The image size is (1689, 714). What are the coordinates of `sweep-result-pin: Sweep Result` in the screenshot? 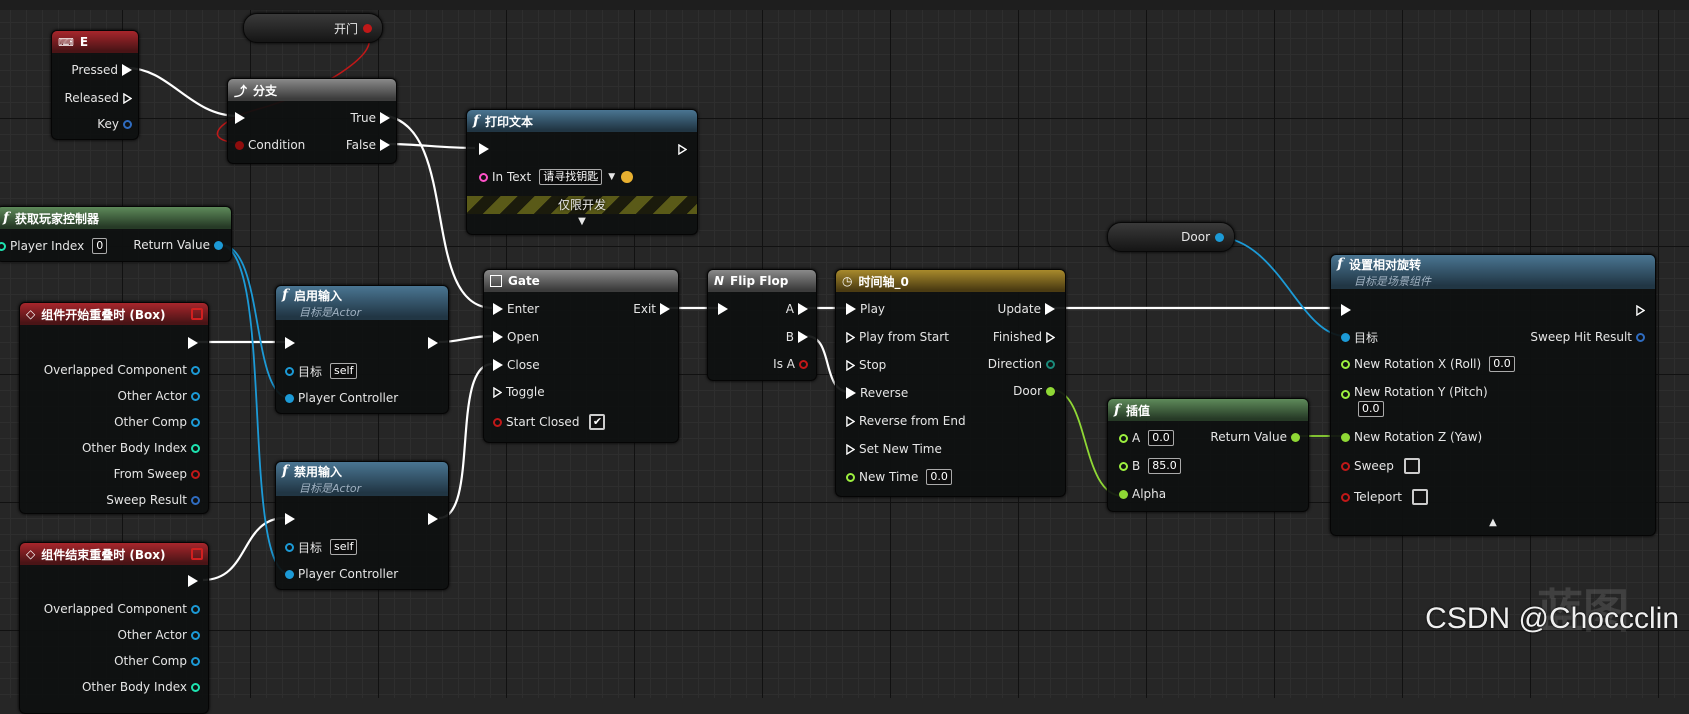 It's located at (151, 500).